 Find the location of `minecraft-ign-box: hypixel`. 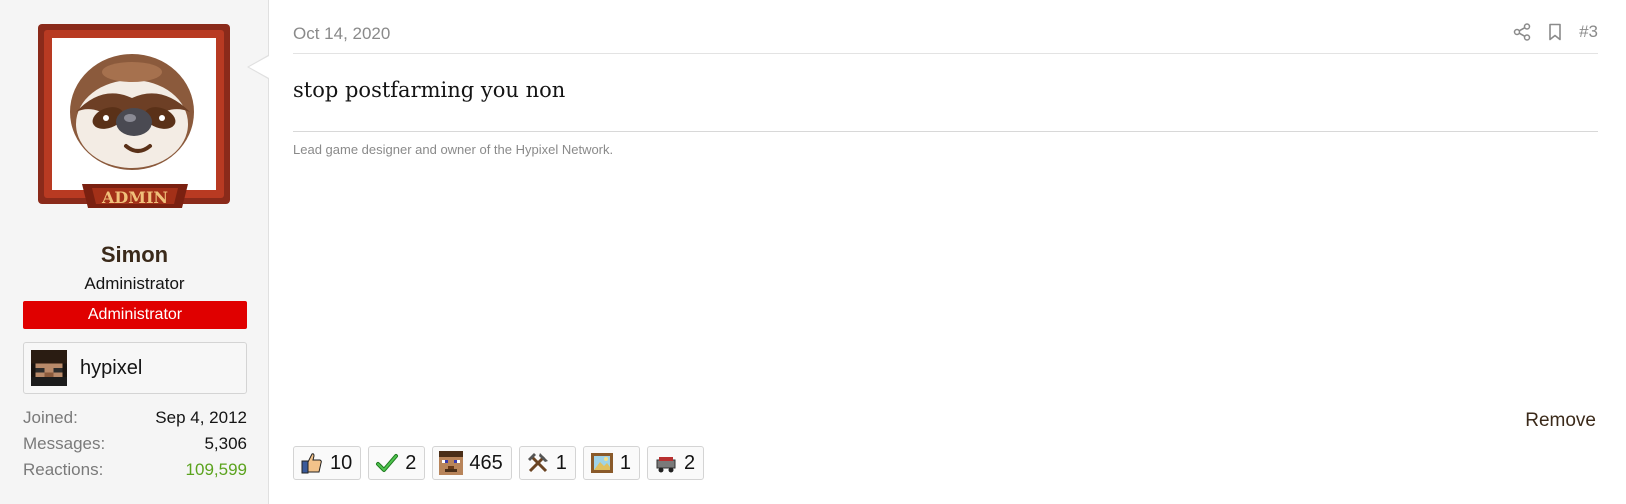

minecraft-ign-box: hypixel is located at coordinates (135, 368).